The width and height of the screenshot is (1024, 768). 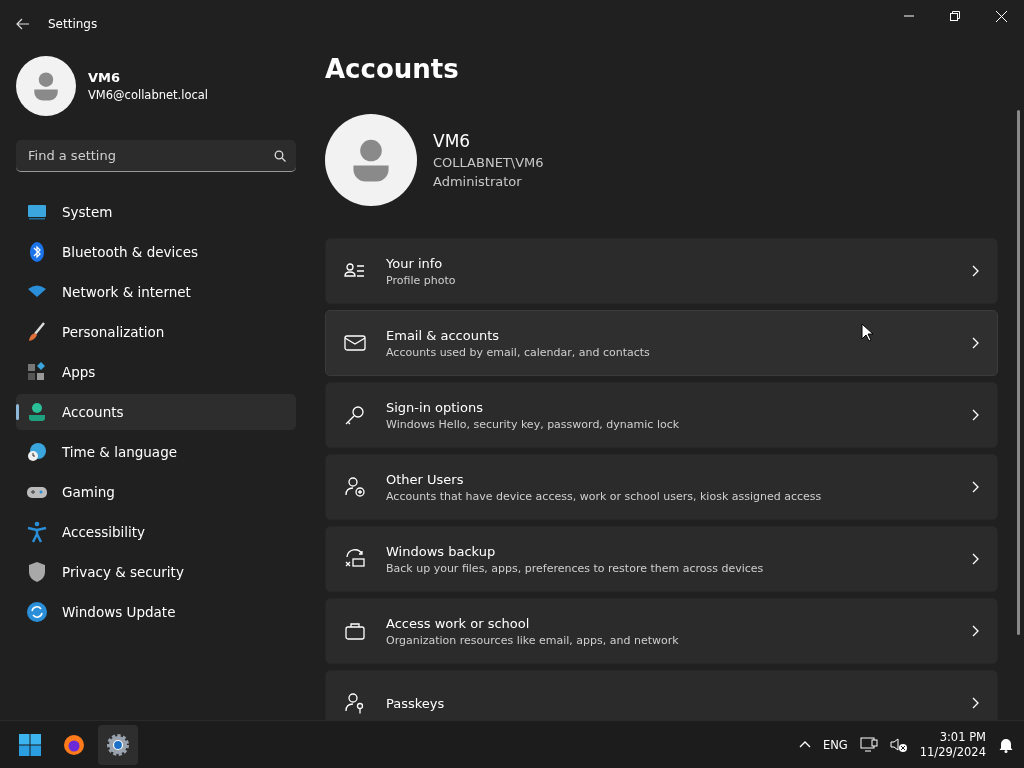 I want to click on card-subtitle: Accounts that have device access, work or school users, kiosk assigned access, so click(x=604, y=496).